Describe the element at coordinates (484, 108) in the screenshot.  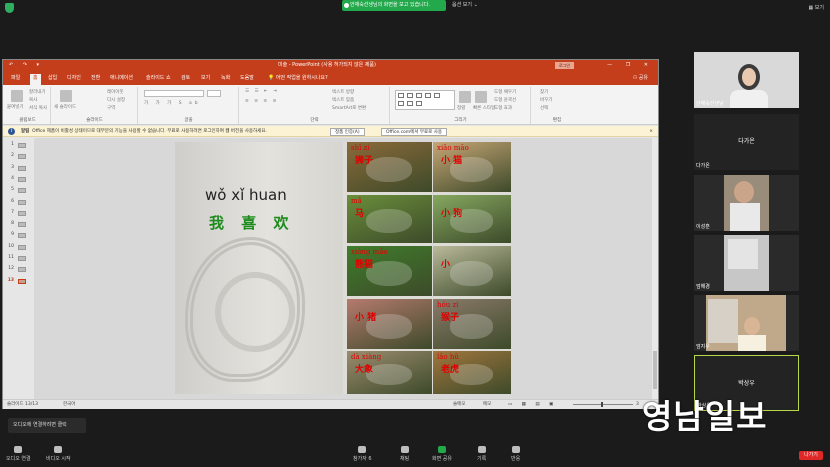
I see `quick-styles-button: 빠른 스타일` at that location.